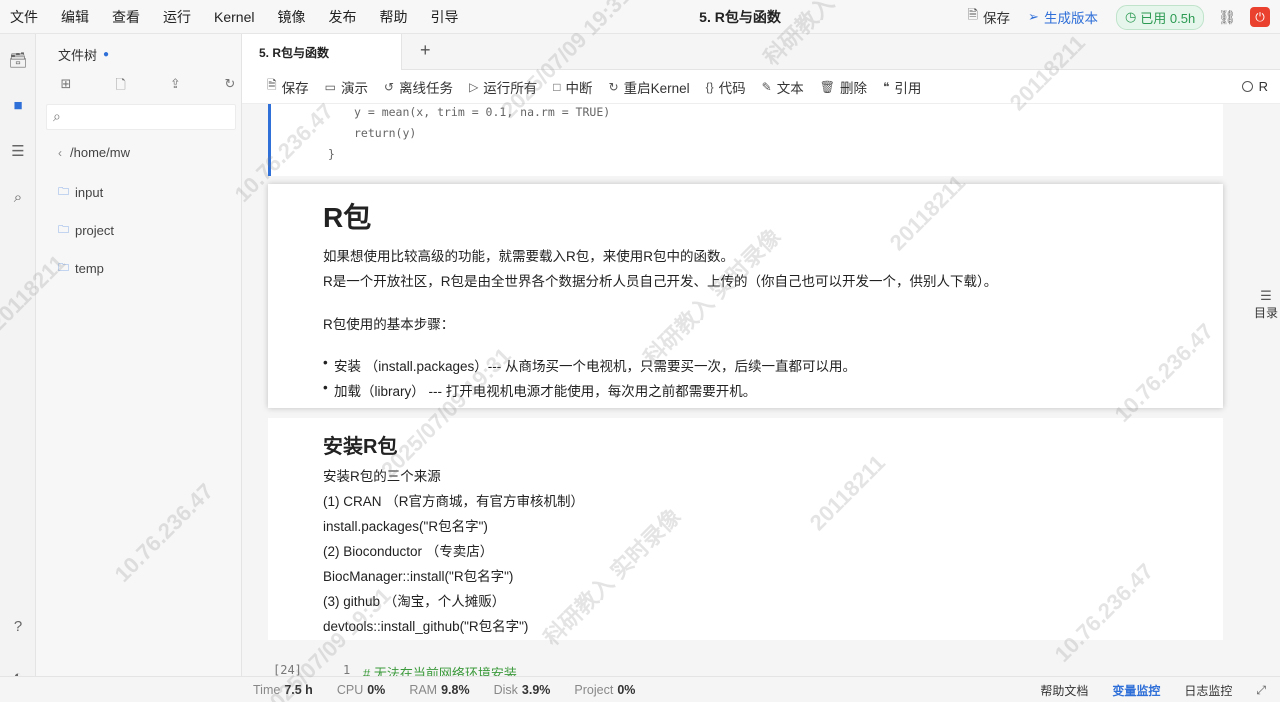 The height and width of the screenshot is (702, 1280). What do you see at coordinates (726, 87) in the screenshot?
I see `code-cell-button: {} 代码` at bounding box center [726, 87].